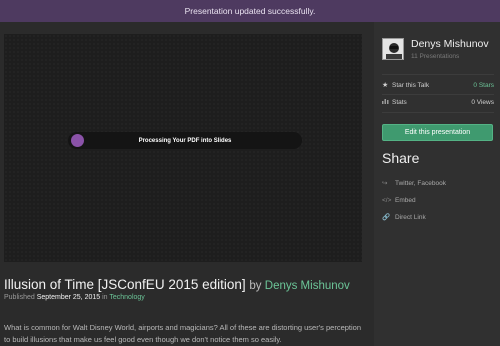  I want to click on avatar, so click(393, 49).